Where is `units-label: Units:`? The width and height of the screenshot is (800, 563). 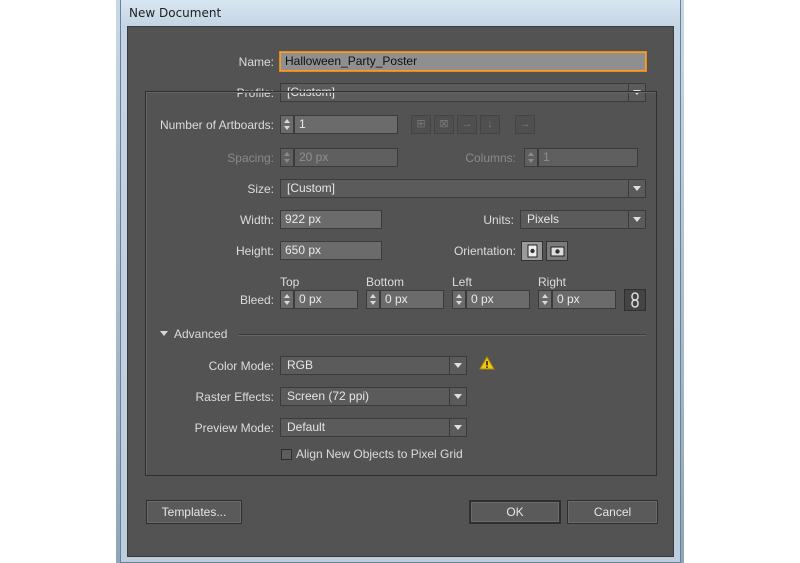
units-label: Units: is located at coordinates (498, 220).